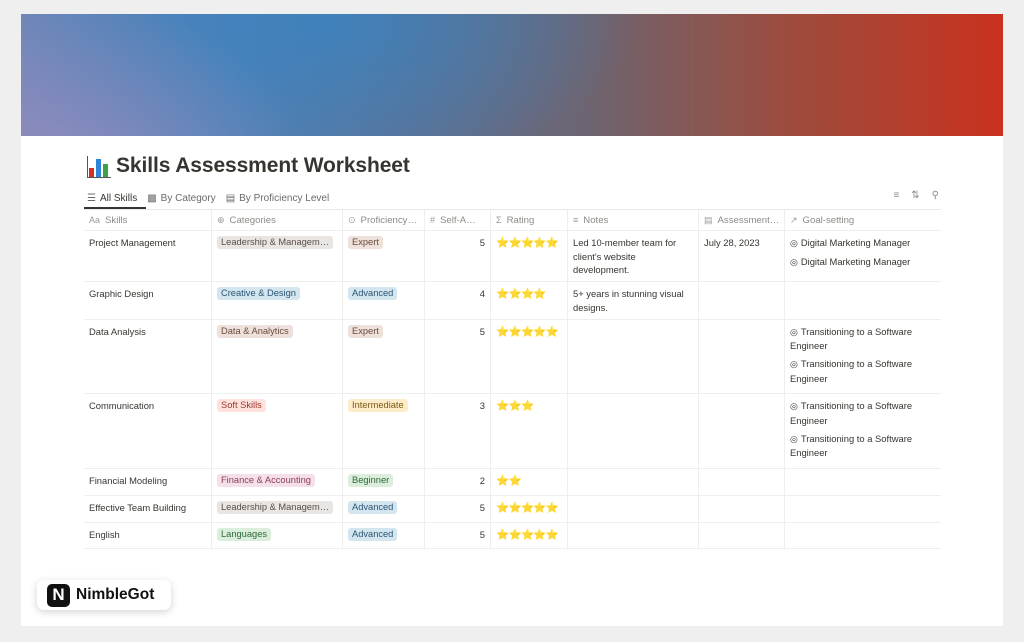 This screenshot has width=1024, height=642. I want to click on category-cell: Soft Skills, so click(277, 431).